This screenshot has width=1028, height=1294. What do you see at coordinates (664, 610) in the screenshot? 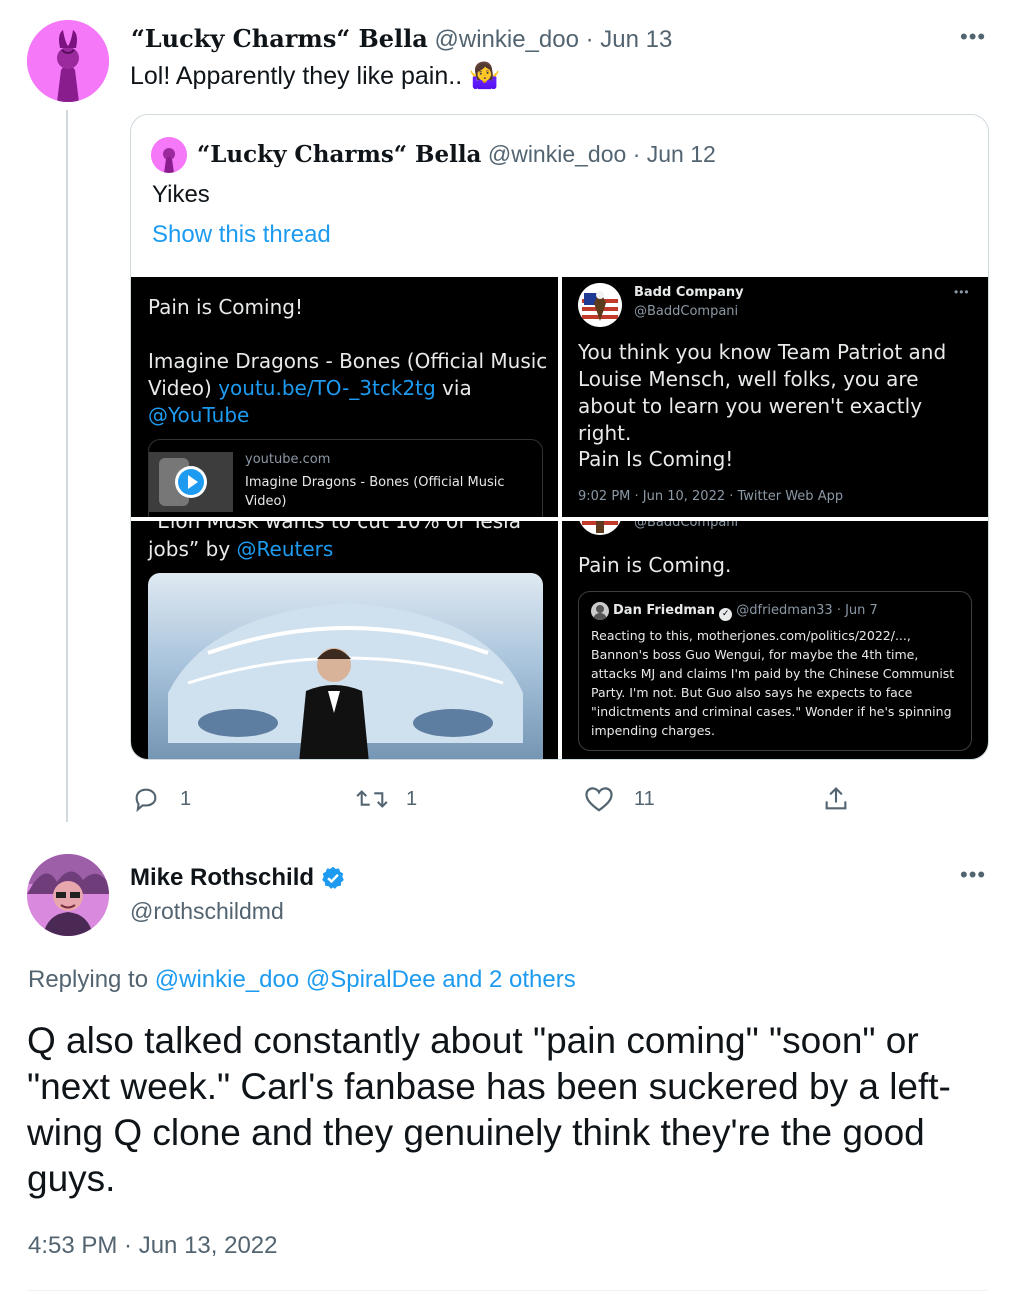
I see `dan-friedman-name: Dan Friedman` at bounding box center [664, 610].